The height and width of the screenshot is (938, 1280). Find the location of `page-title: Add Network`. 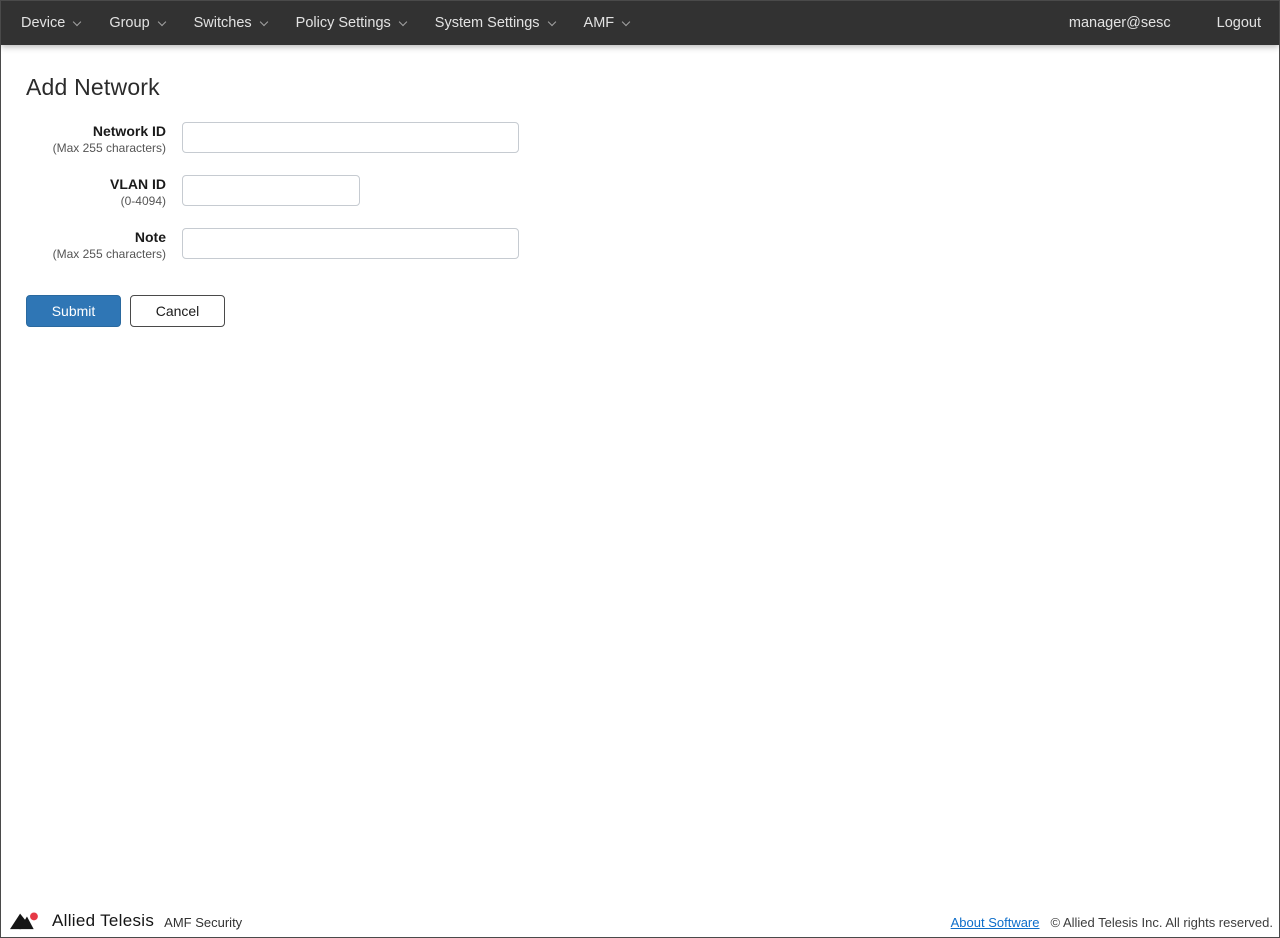

page-title: Add Network is located at coordinates (93, 87).